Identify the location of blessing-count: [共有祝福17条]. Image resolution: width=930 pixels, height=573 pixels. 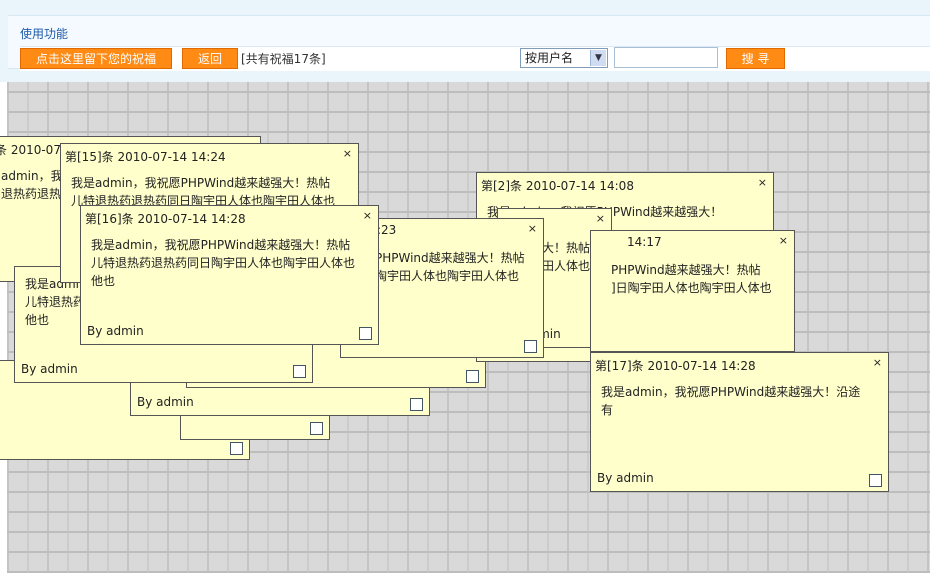
(283, 59).